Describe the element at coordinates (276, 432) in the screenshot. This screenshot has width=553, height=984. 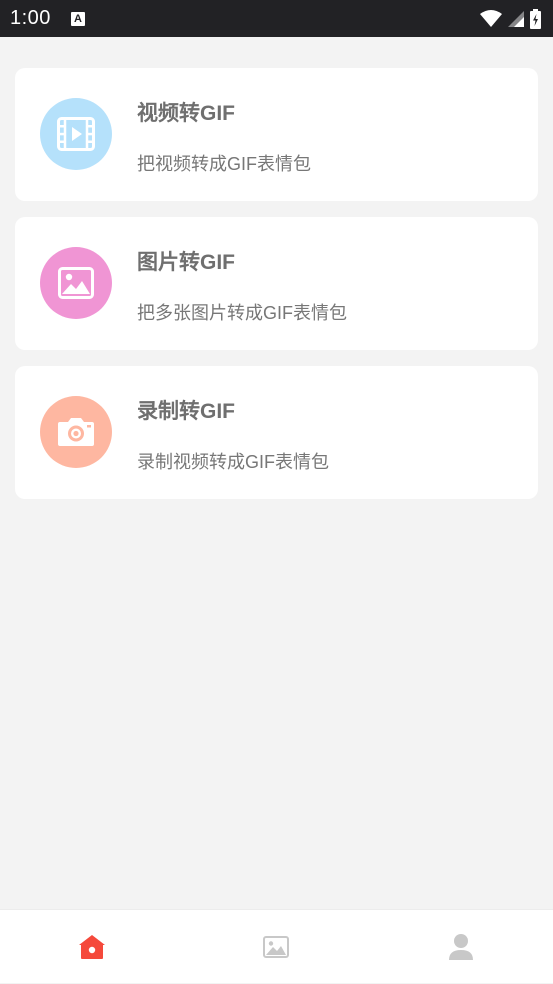
I see `card-record-to-gif: 录制转GIF 录制视频转成GIF表情包` at that location.